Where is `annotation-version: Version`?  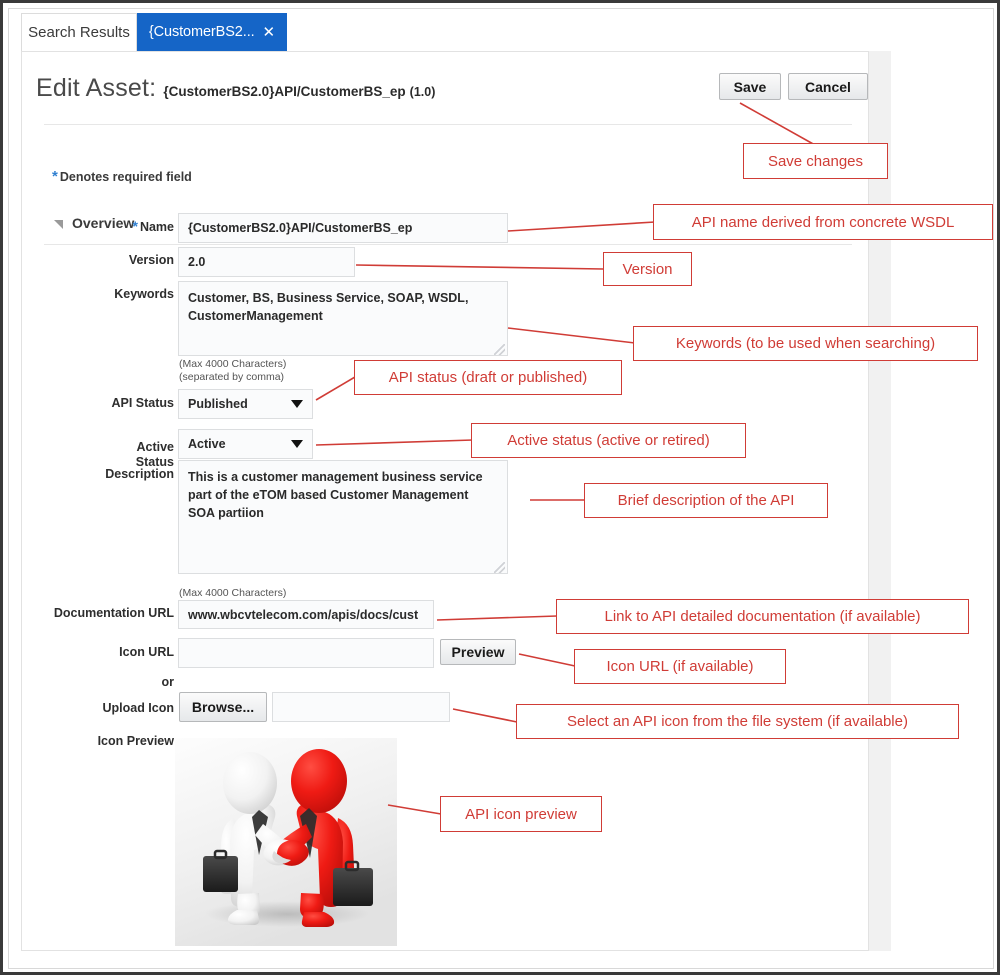
annotation-version: Version is located at coordinates (647, 269).